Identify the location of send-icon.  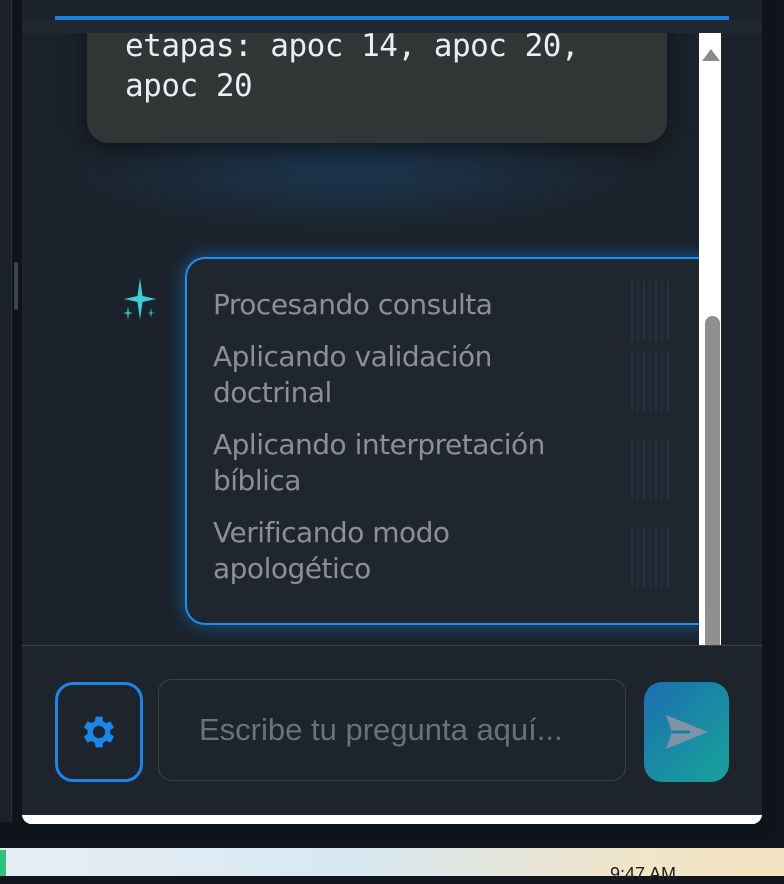
(686, 732).